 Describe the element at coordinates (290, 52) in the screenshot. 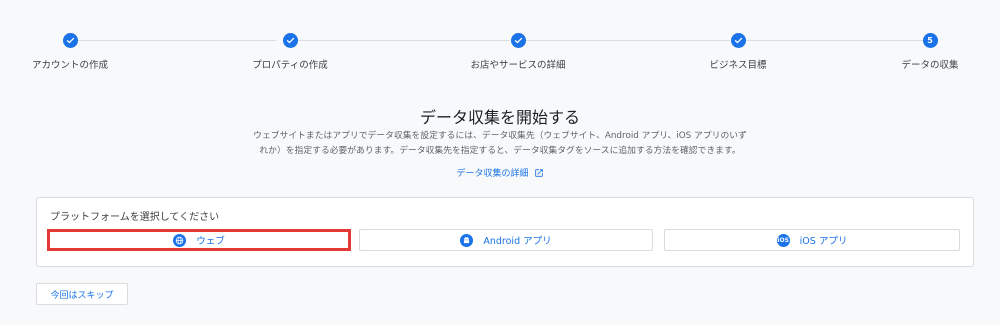

I see `step-property: プロパティの作成` at that location.